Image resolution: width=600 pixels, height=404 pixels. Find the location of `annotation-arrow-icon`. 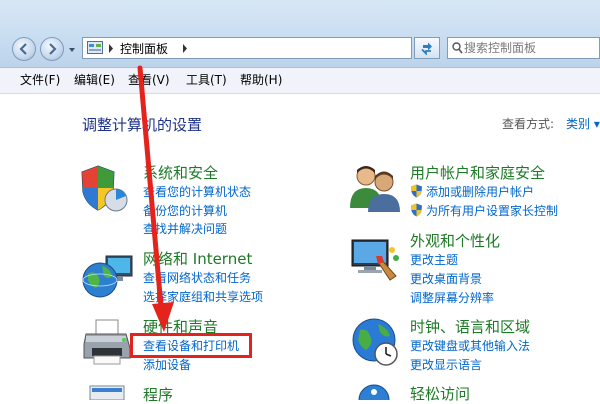

annotation-arrow-icon is located at coordinates (155, 198).